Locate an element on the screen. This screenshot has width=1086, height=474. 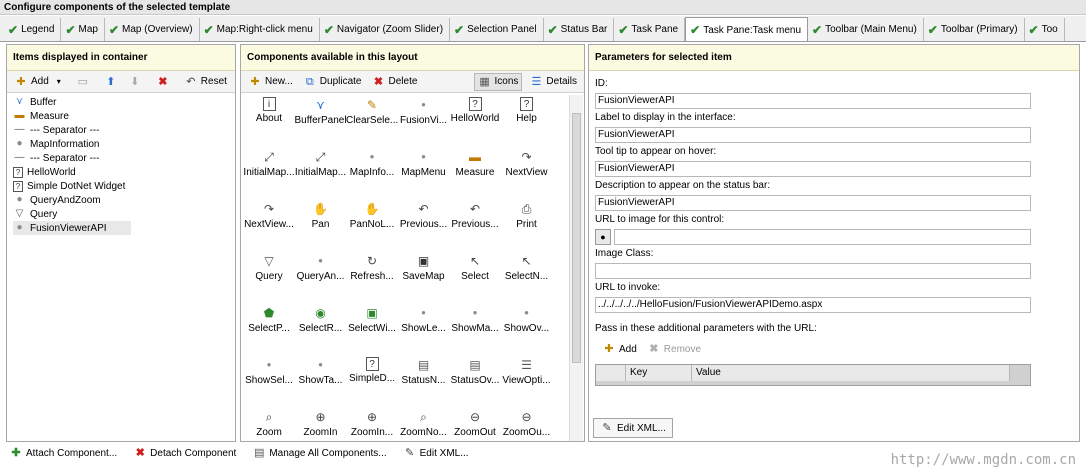
component-item: ⋎ BufferPanel is located at coordinates (321, 121).